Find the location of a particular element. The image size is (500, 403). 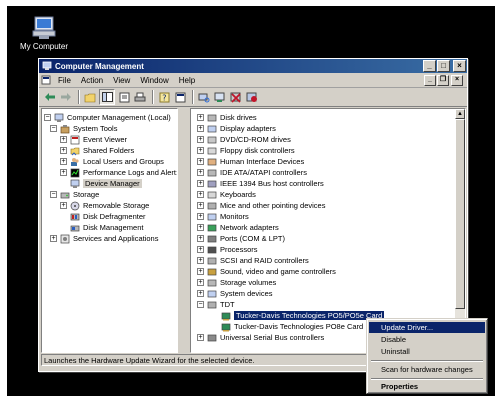

title-bar: Computer Management _ □ × is located at coordinates (253, 66).